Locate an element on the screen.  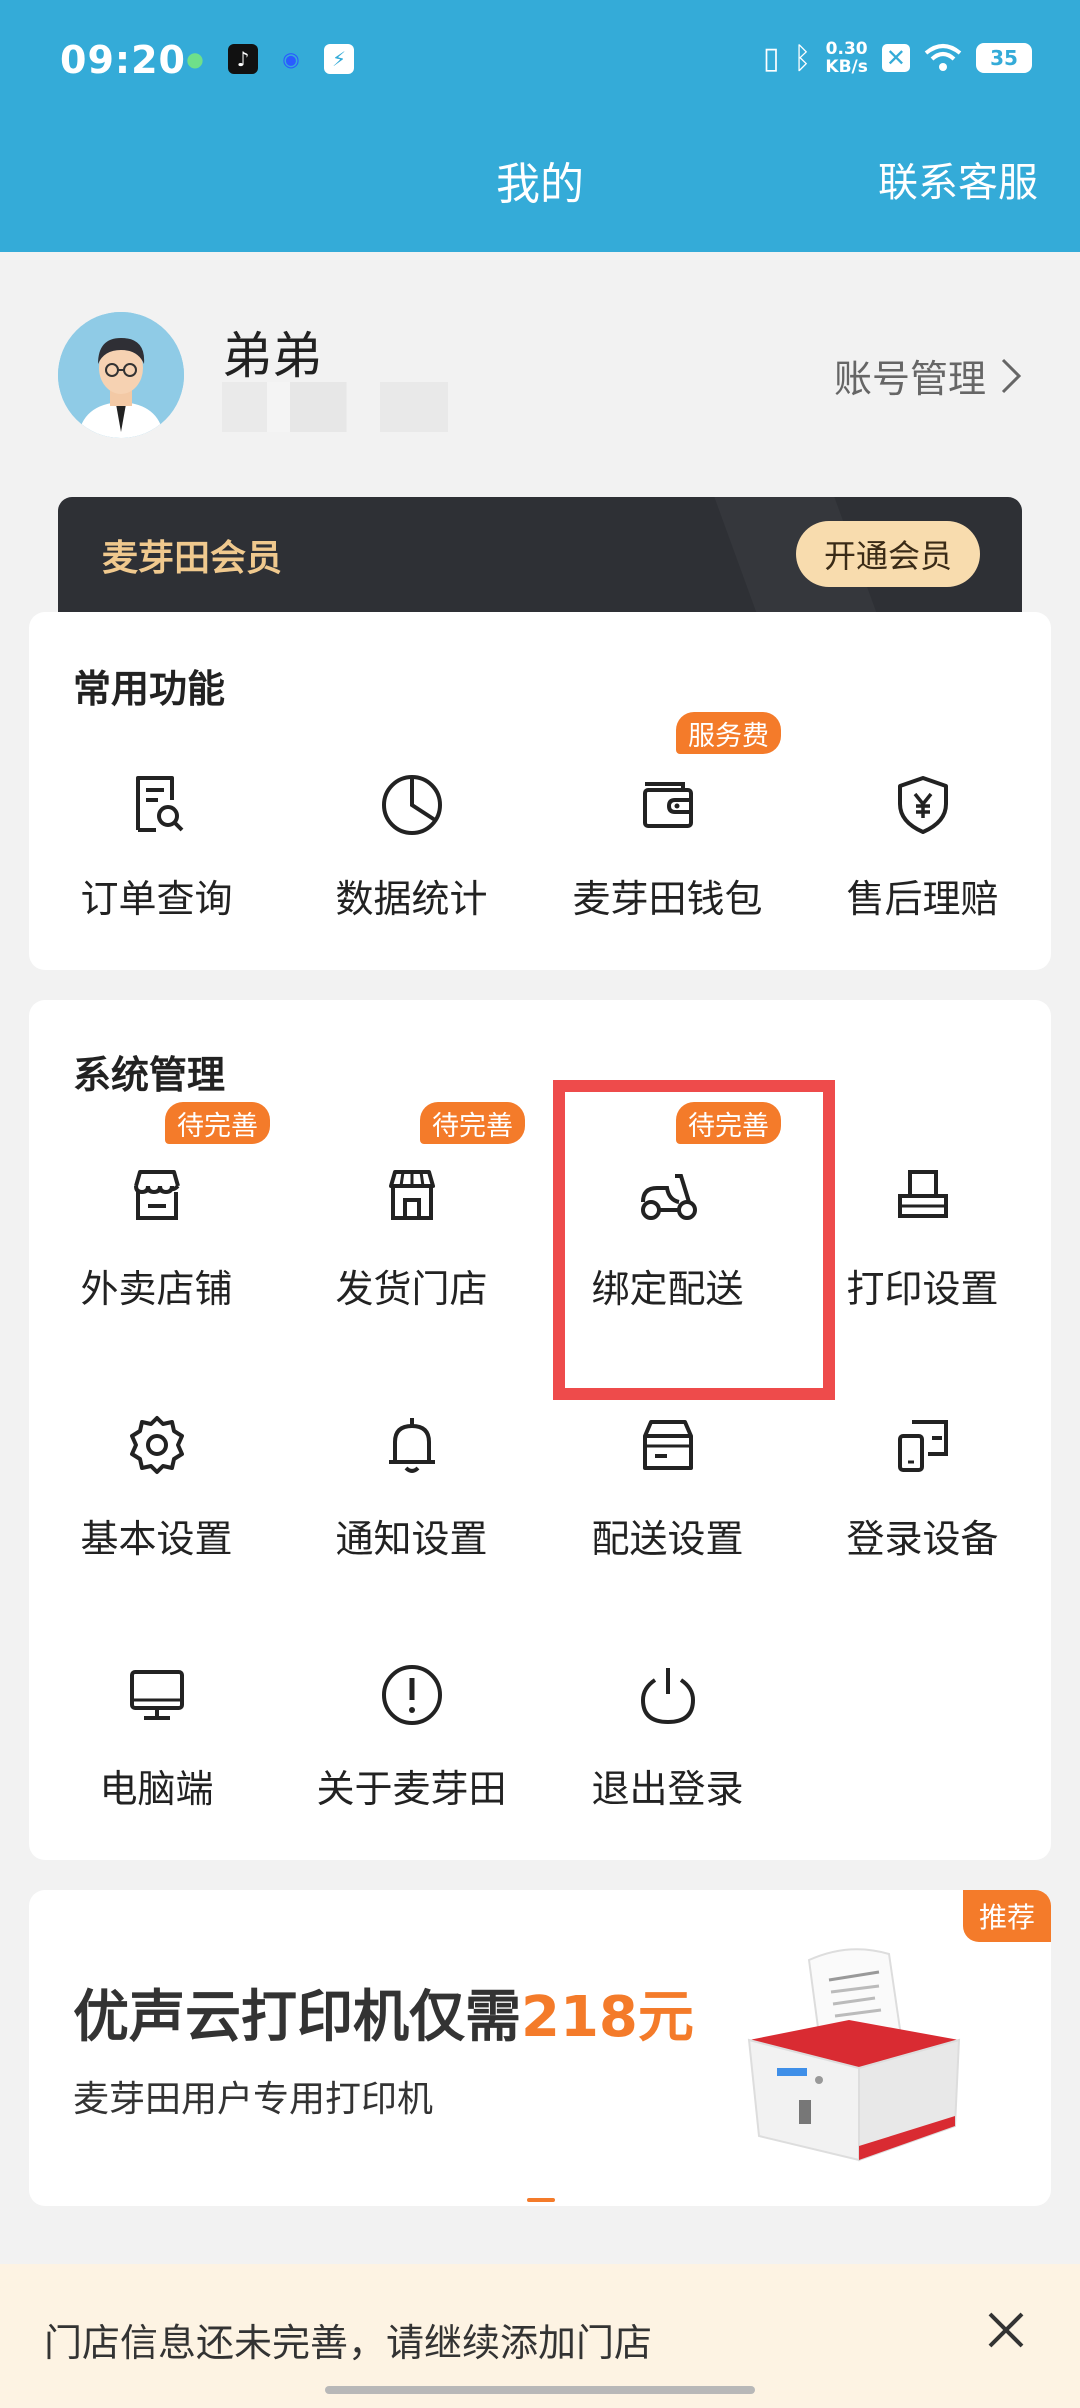
app-notification-icon: ● is located at coordinates (195, 59).